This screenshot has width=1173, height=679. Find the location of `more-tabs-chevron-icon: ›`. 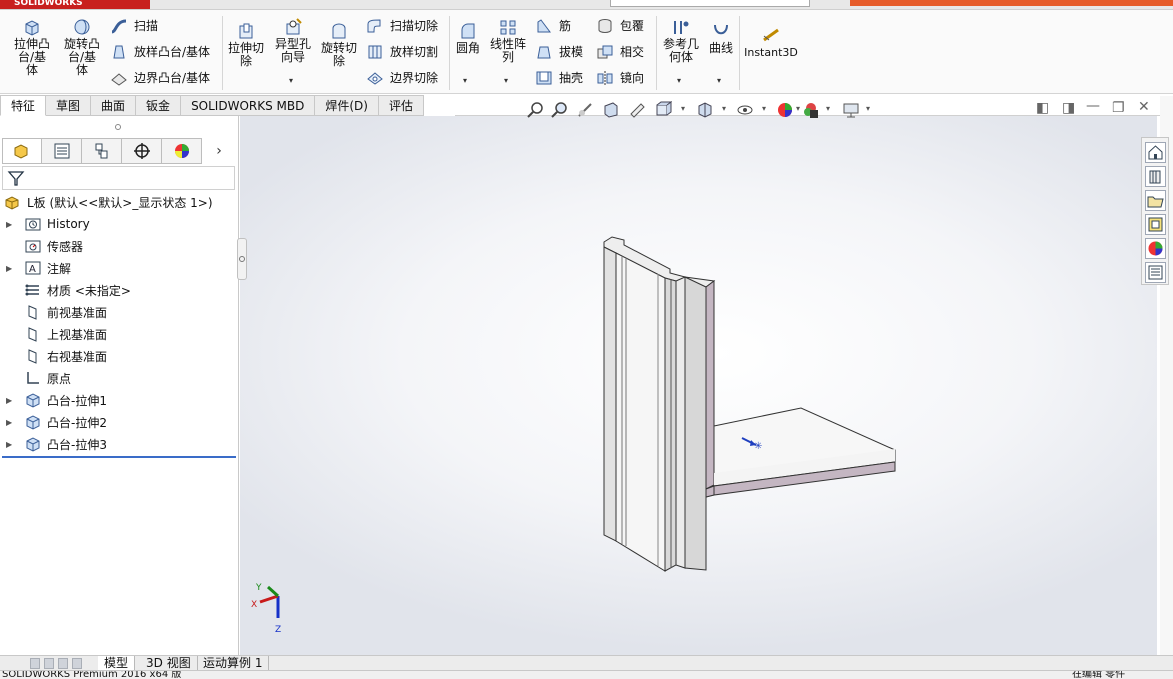

more-tabs-chevron-icon: › is located at coordinates (219, 151).